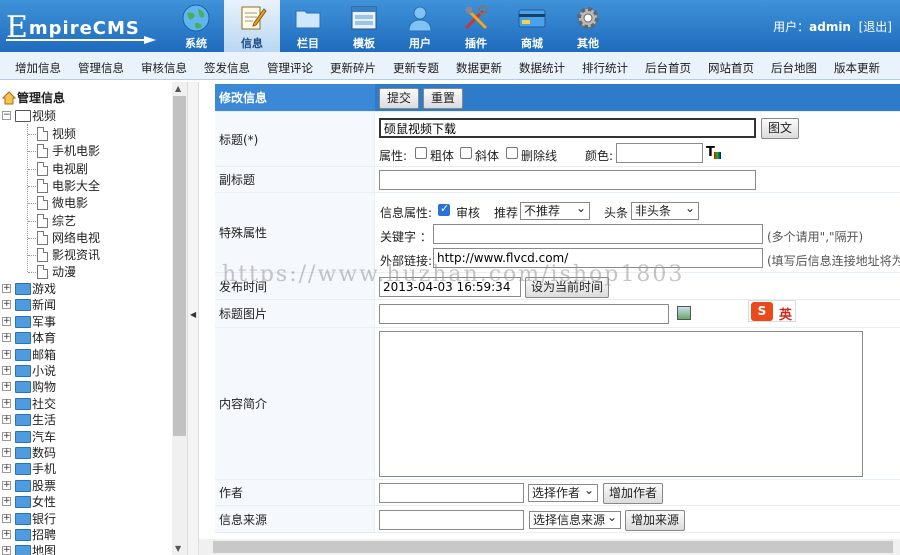 This screenshot has height=555, width=900. Describe the element at coordinates (227, 68) in the screenshot. I see `submenu-sign-info: 签发信息` at that location.